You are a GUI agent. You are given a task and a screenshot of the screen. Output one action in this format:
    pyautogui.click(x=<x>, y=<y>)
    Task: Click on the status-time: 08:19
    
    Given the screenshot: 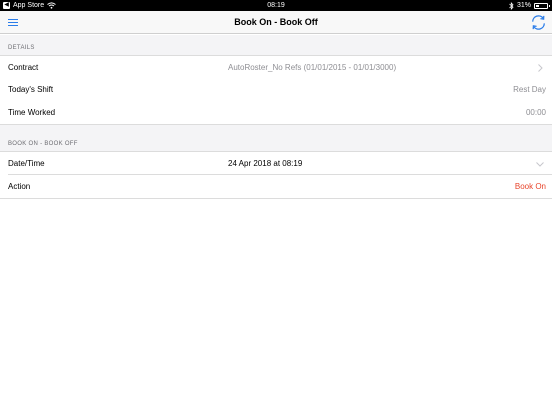 What is the action you would take?
    pyautogui.click(x=276, y=5)
    